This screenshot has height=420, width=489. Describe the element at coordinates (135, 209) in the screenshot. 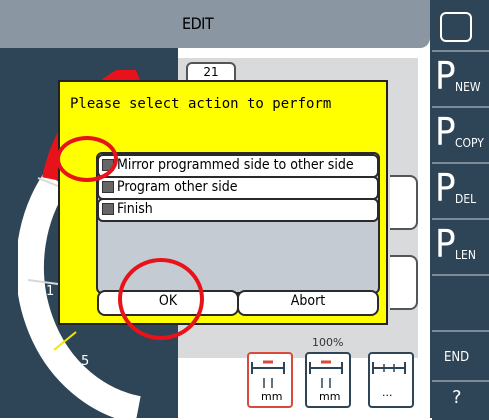

I see `option-finish-label: Finish` at that location.